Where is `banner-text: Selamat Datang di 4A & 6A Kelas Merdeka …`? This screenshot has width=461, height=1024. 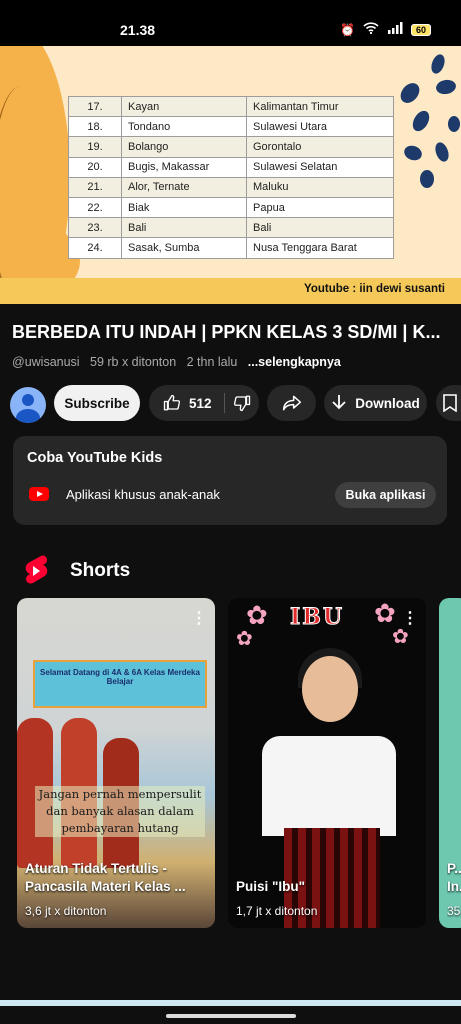
banner-text: Selamat Datang di 4A & 6A Kelas Merdeka … is located at coordinates (120, 677).